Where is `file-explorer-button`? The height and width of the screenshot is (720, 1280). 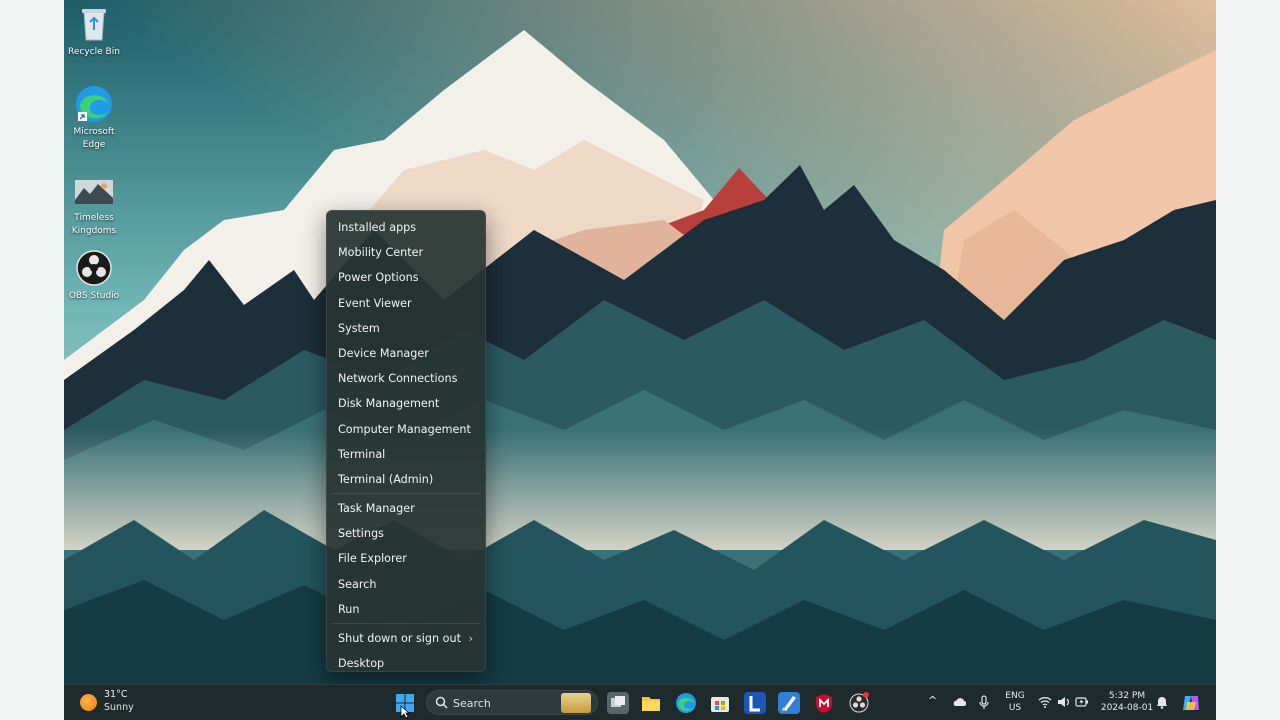 file-explorer-button is located at coordinates (651, 703).